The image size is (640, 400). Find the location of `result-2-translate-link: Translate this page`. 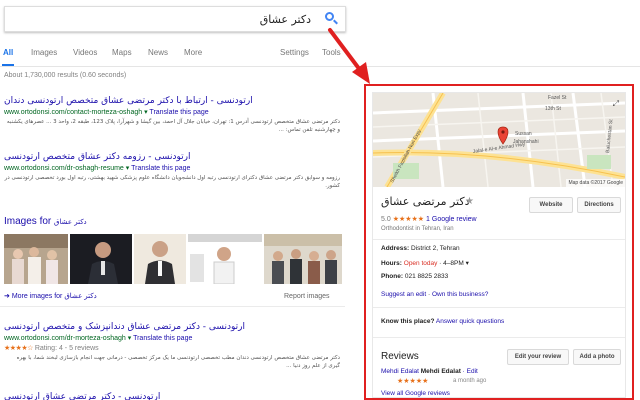

result-2-translate-link: Translate this page is located at coordinates (160, 168).